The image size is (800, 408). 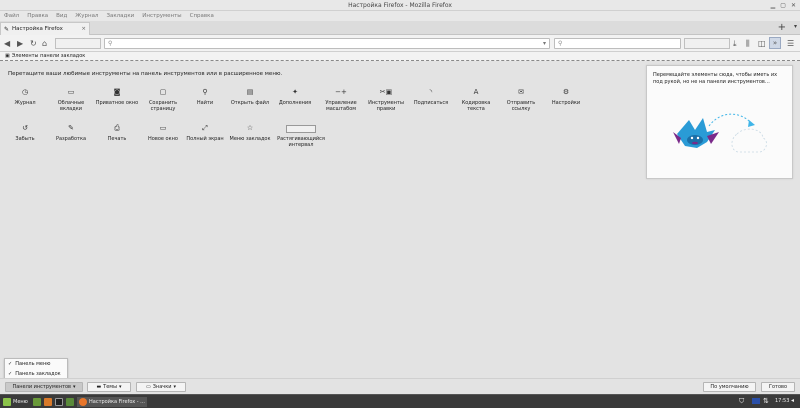 I want to click on folder-icon: ▤, so click(x=250, y=92).